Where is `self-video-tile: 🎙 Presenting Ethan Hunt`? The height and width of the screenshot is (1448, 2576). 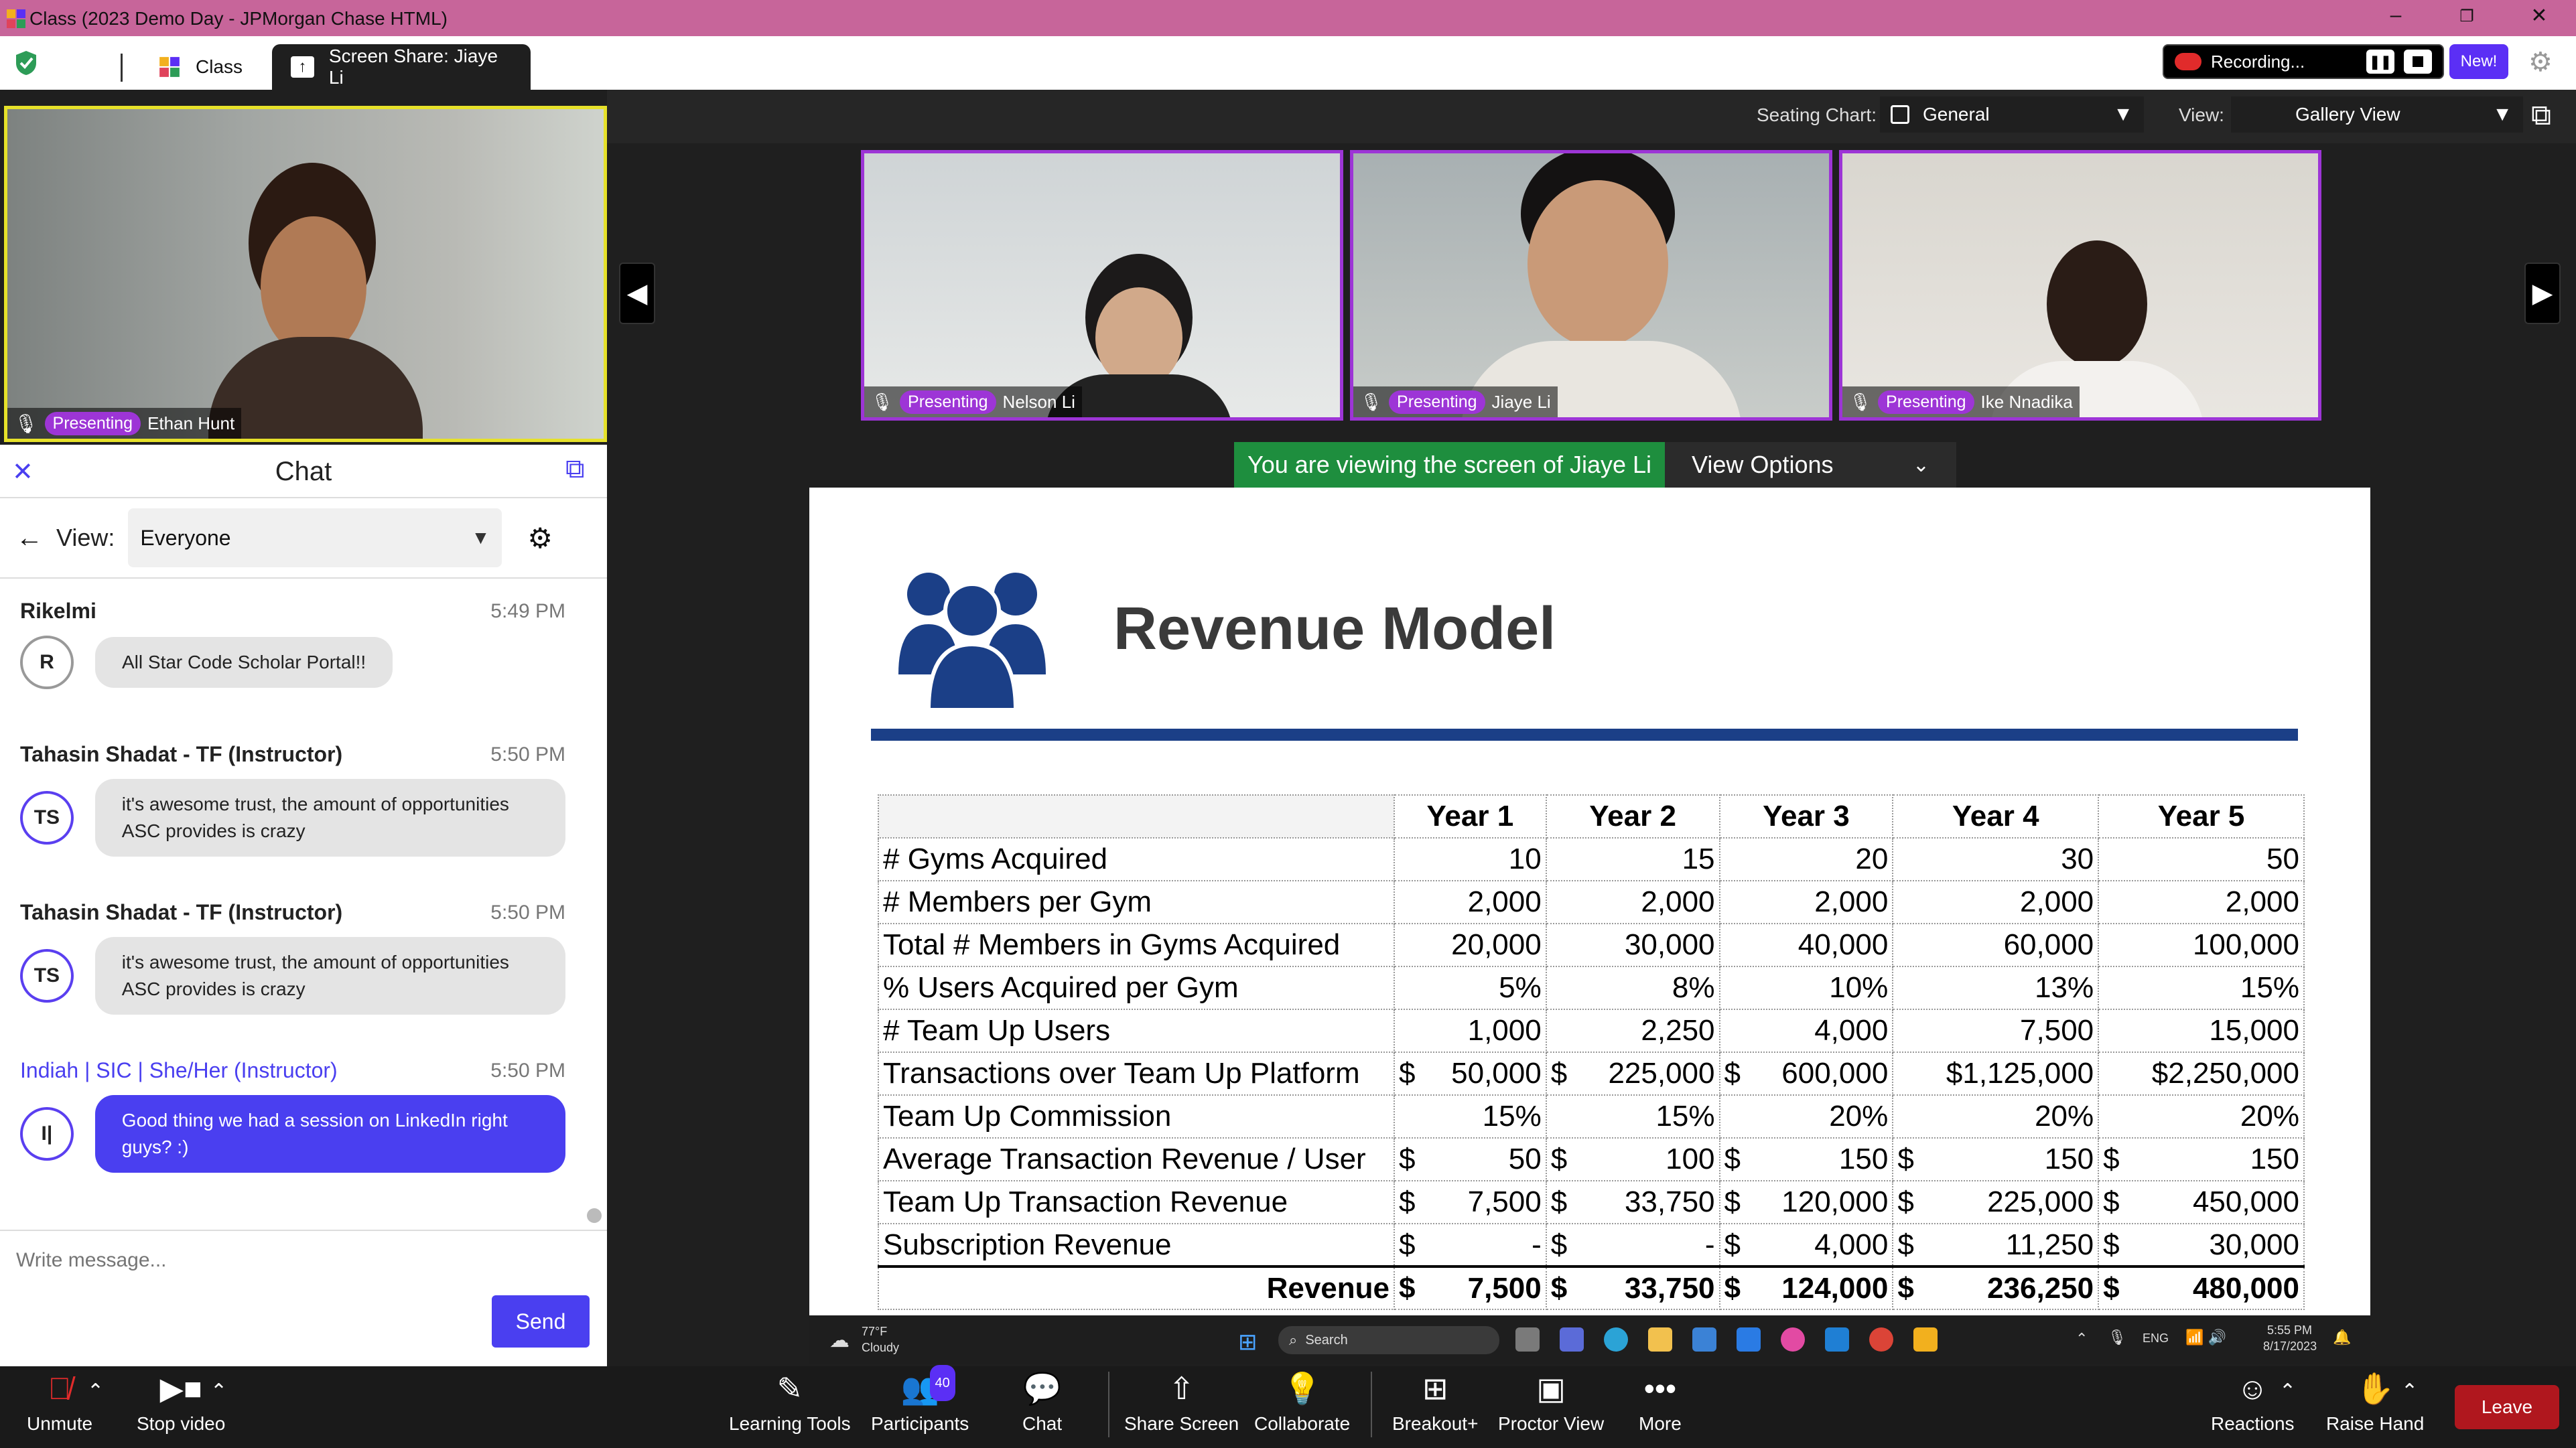
self-video-tile: 🎙 Presenting Ethan Hunt is located at coordinates (305, 274).